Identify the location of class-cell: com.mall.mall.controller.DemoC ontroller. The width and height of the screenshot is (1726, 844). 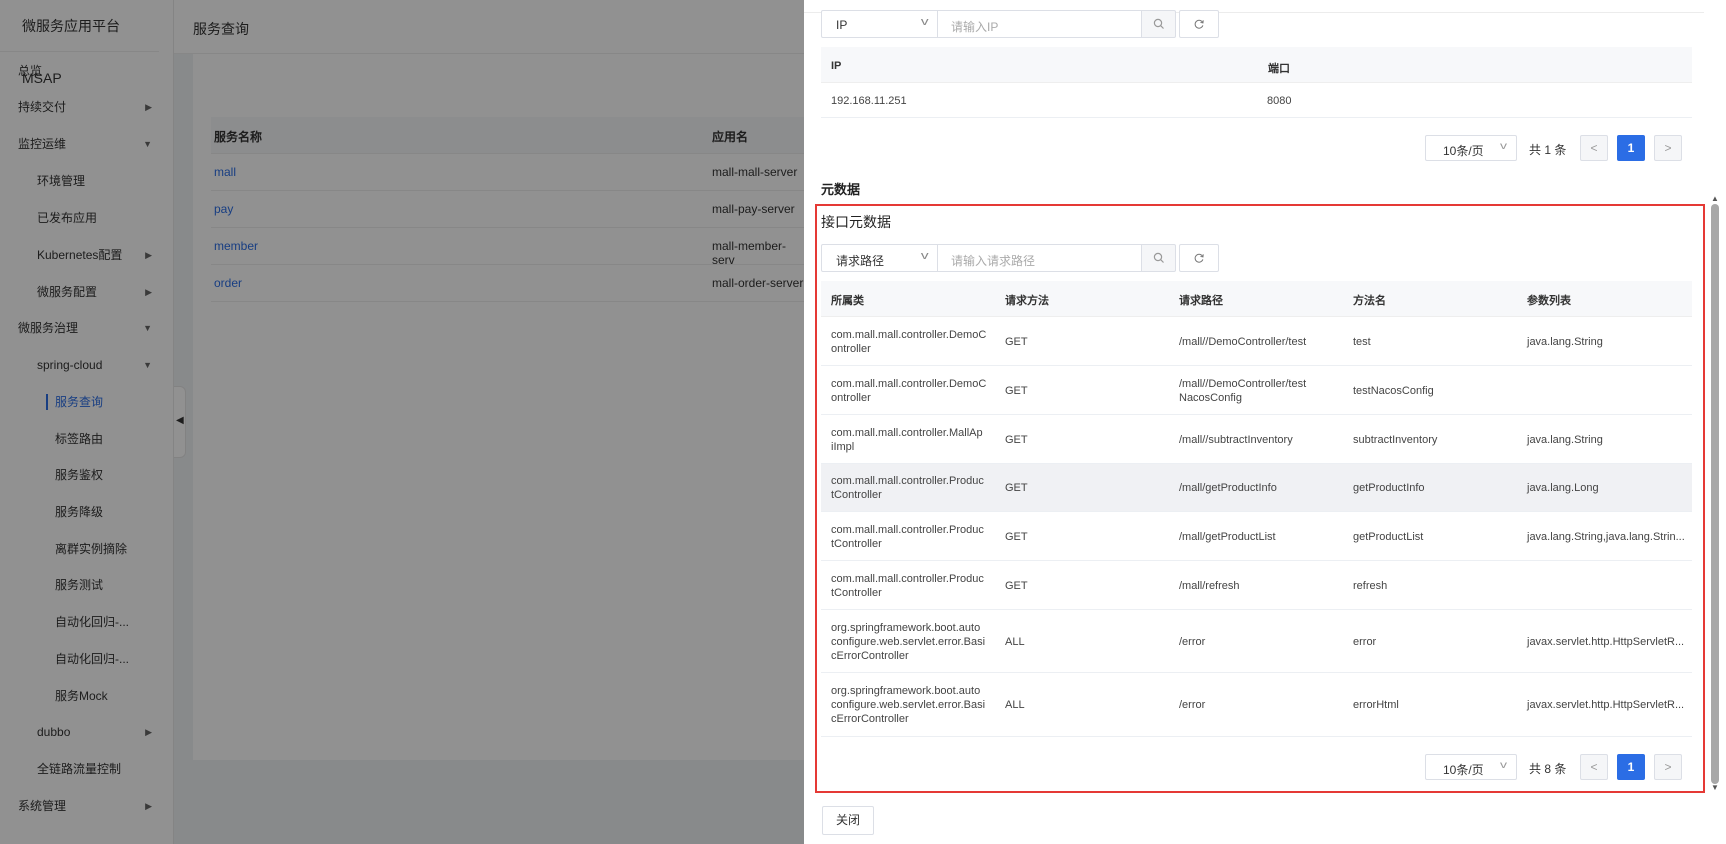
(908, 391).